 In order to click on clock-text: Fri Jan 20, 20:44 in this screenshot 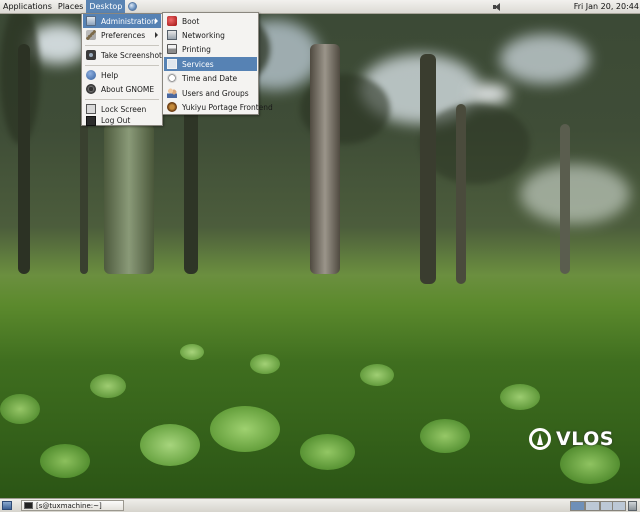, I will do `click(606, 6)`.